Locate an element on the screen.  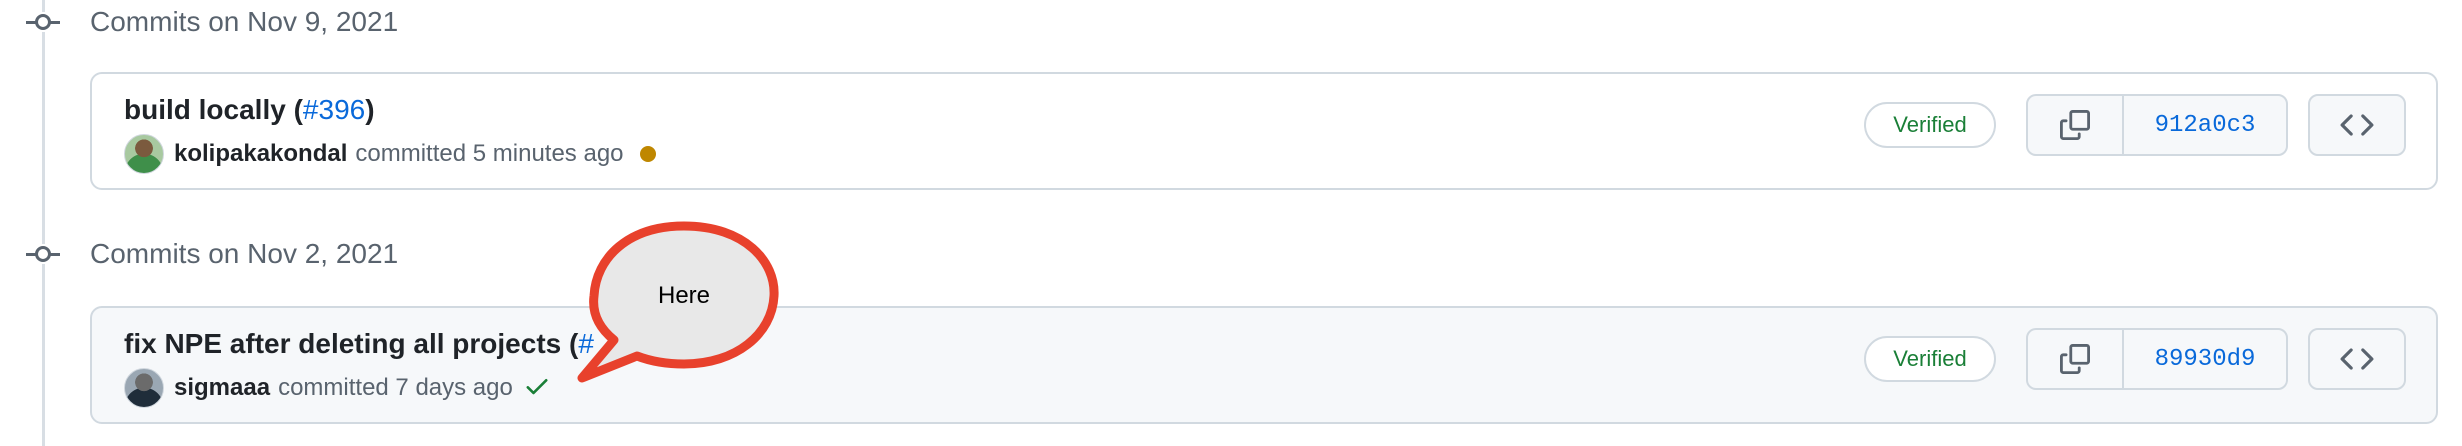
check-icon is located at coordinates (537, 388).